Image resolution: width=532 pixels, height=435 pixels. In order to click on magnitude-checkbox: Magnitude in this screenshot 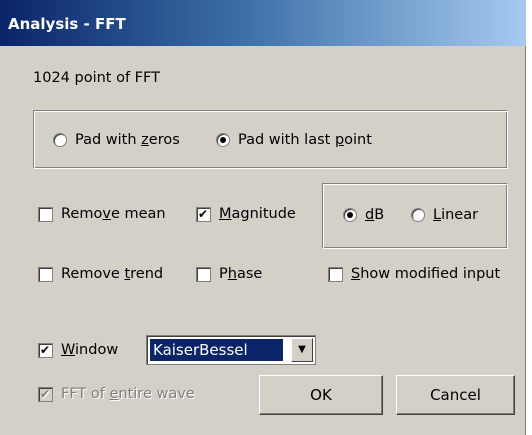, I will do `click(246, 214)`.